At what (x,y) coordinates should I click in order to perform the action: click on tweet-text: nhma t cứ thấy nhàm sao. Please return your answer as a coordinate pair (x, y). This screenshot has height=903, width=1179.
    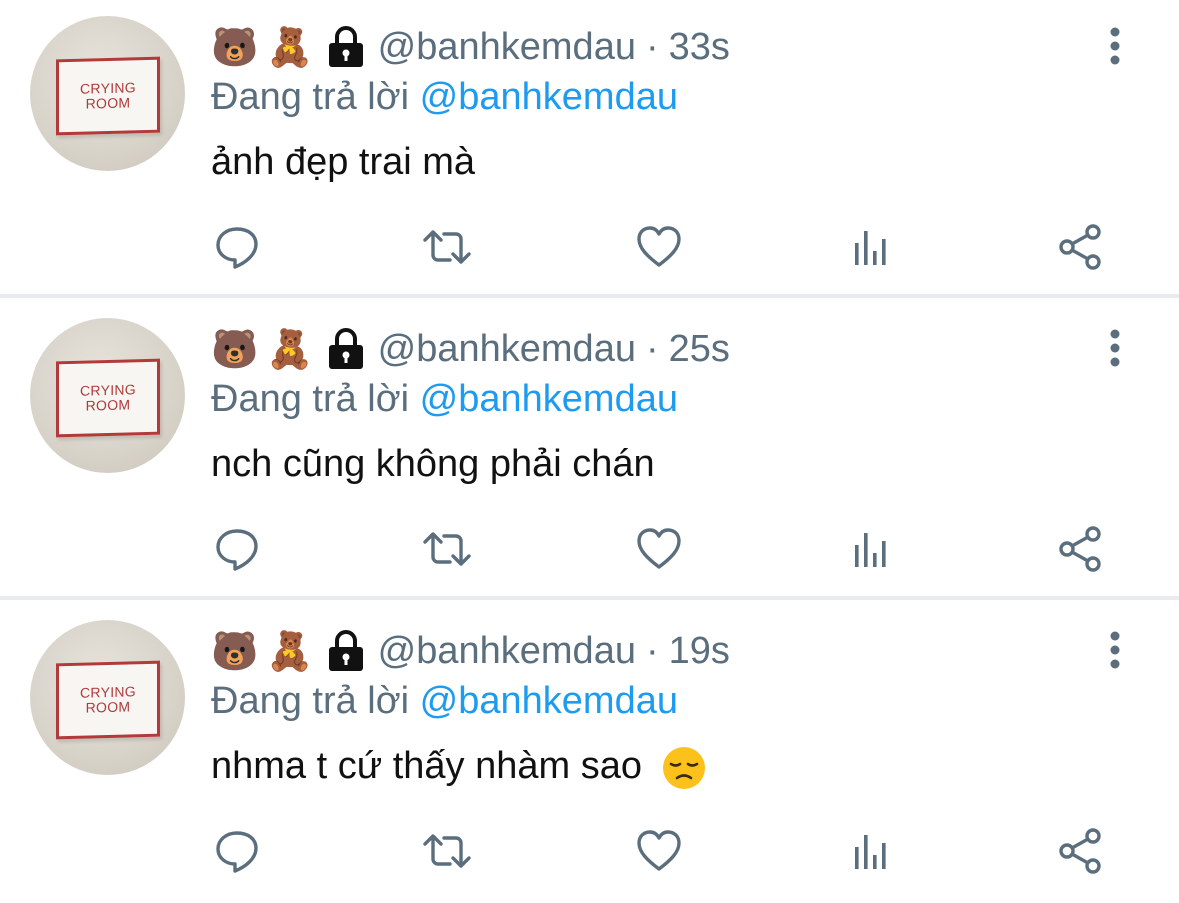
    Looking at the image, I should click on (426, 766).